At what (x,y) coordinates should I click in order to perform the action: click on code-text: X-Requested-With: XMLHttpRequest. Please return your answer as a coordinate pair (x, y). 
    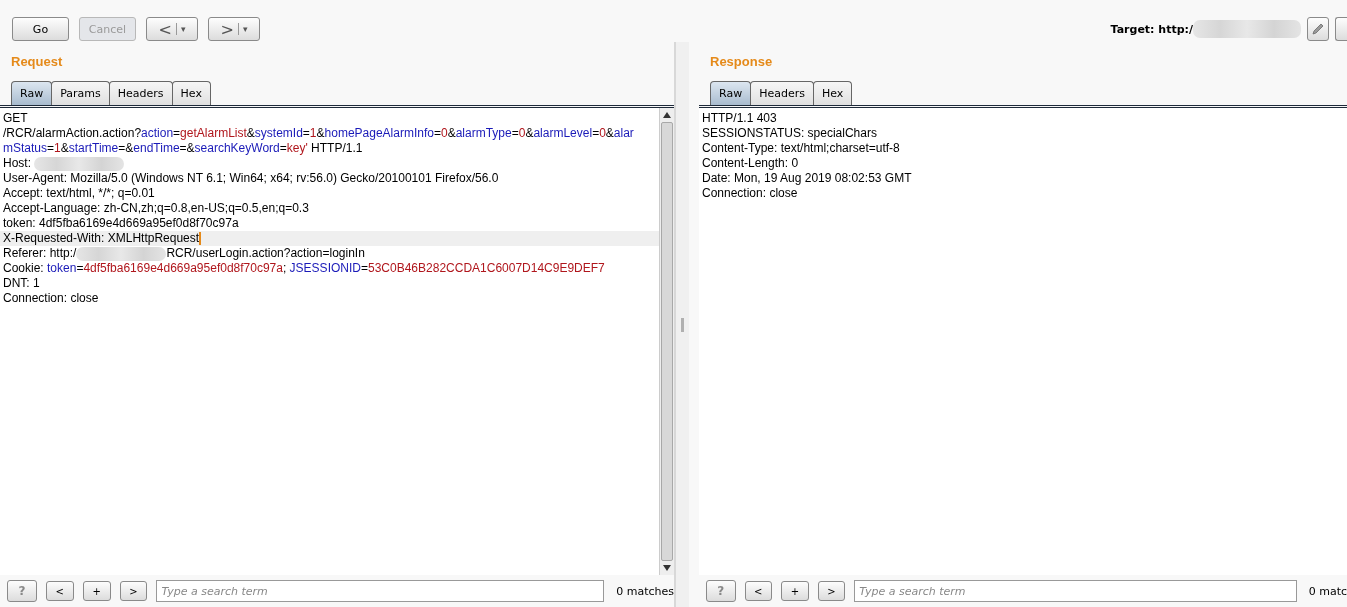
    Looking at the image, I should click on (101, 238).